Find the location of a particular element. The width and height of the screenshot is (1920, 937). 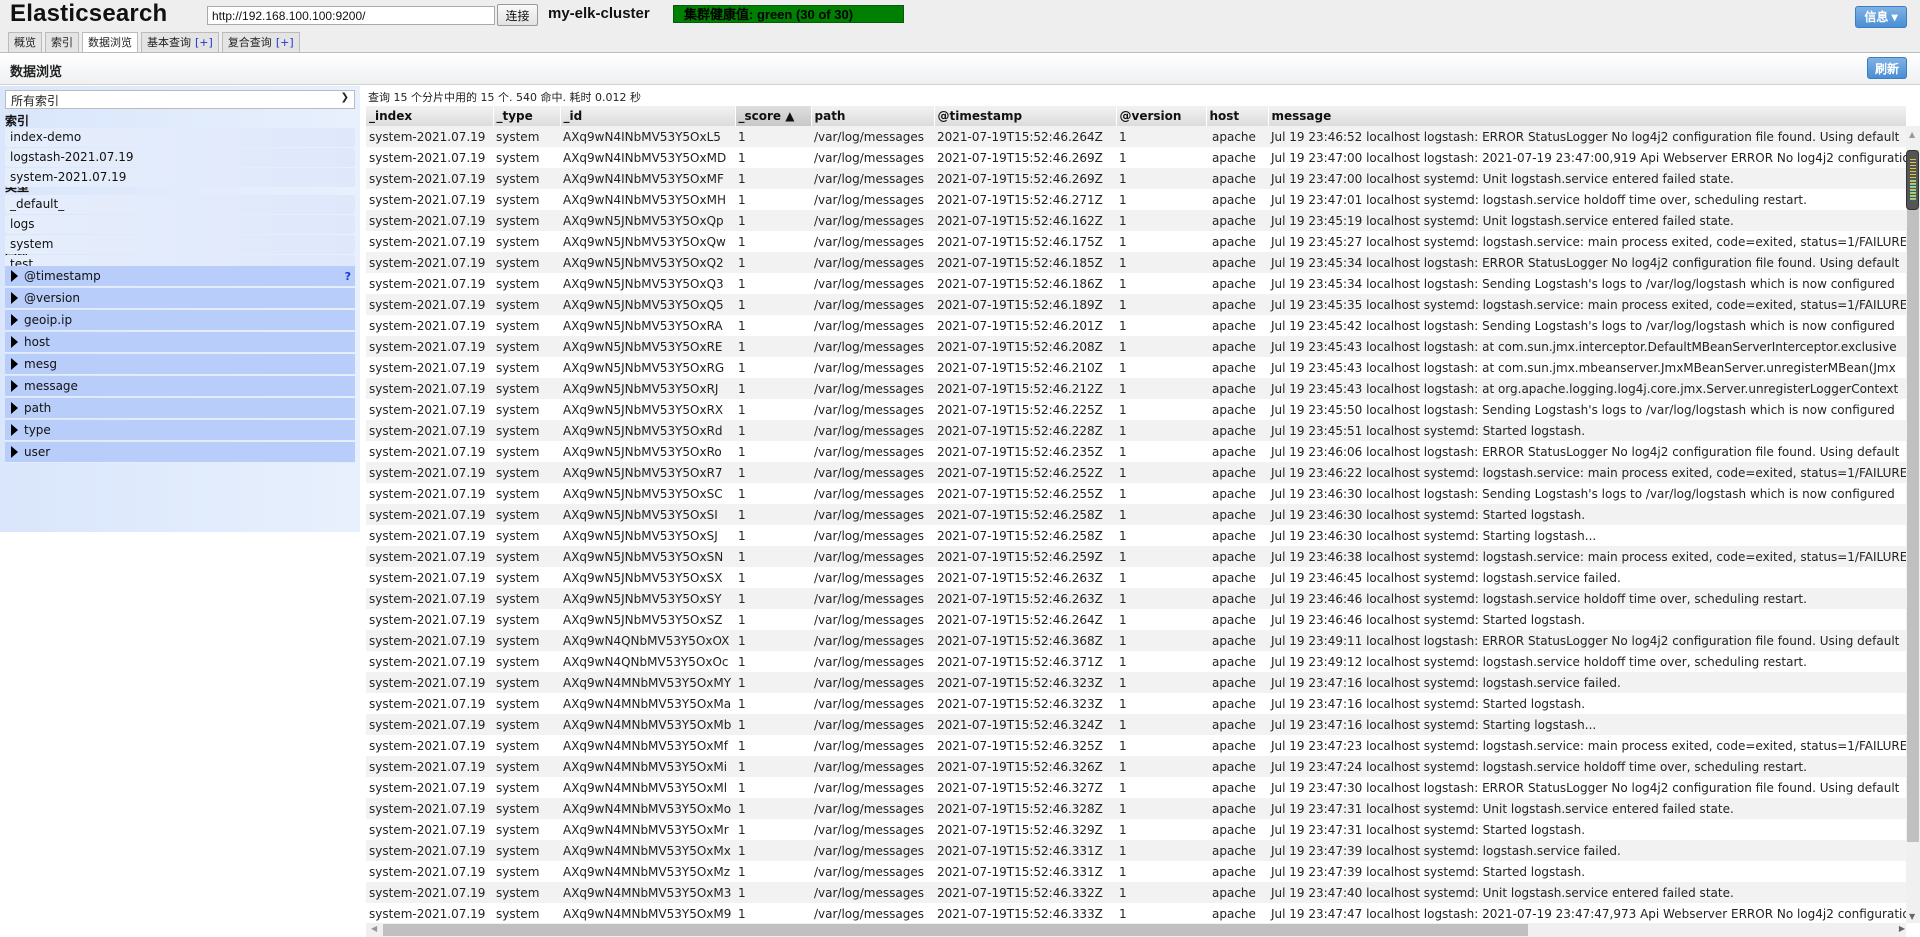

cell-id: AXq9wN5JNbMV53Y5OxQ2 is located at coordinates (647, 262).